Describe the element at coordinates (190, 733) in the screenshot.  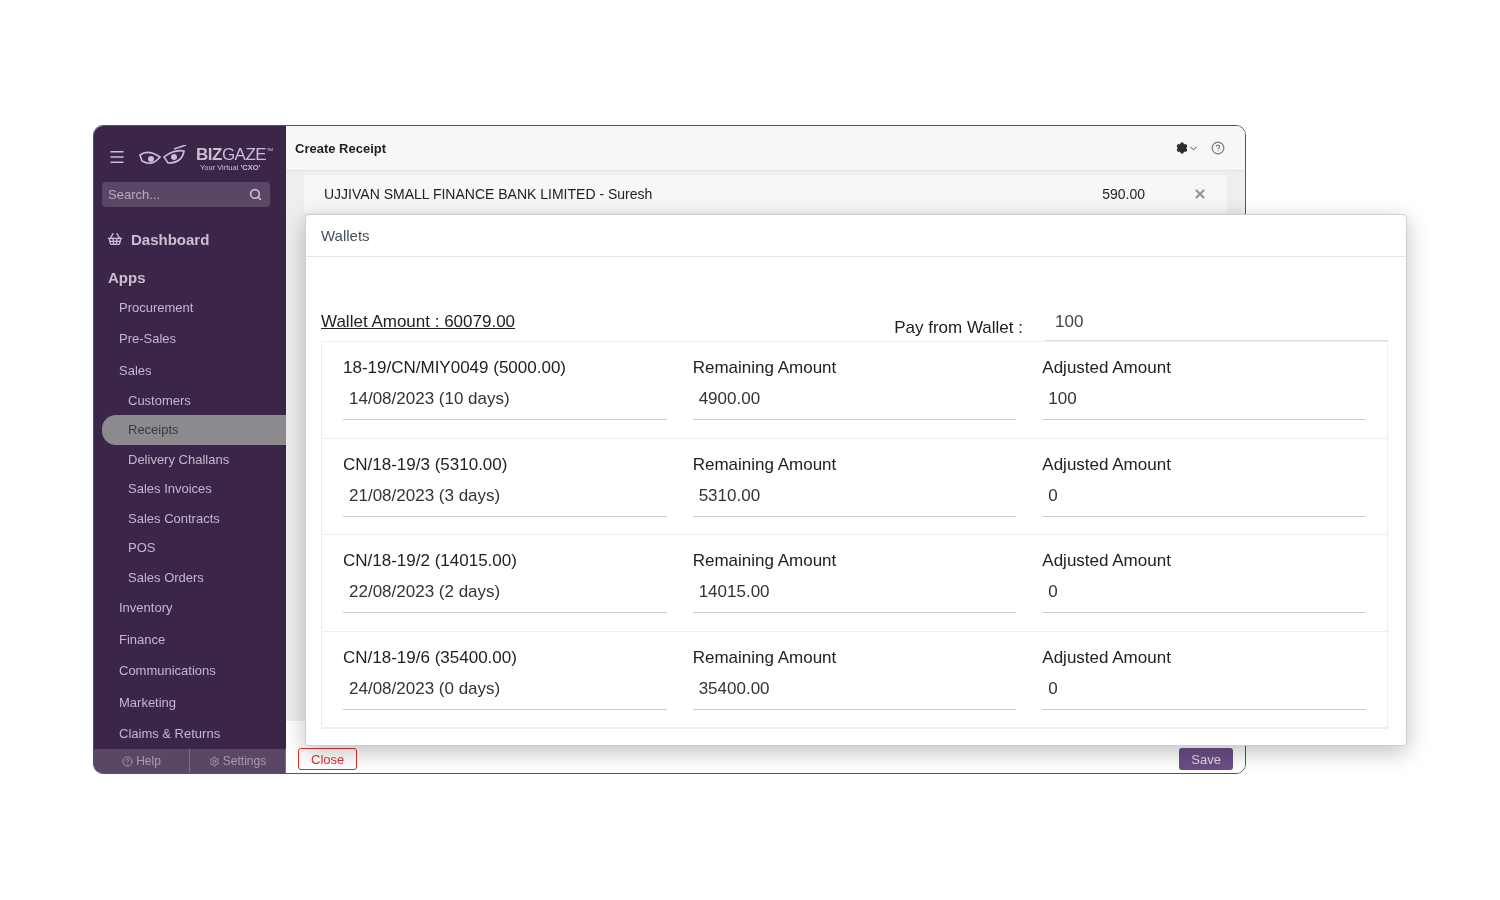
I see `nav-item: Claims & Returns` at that location.